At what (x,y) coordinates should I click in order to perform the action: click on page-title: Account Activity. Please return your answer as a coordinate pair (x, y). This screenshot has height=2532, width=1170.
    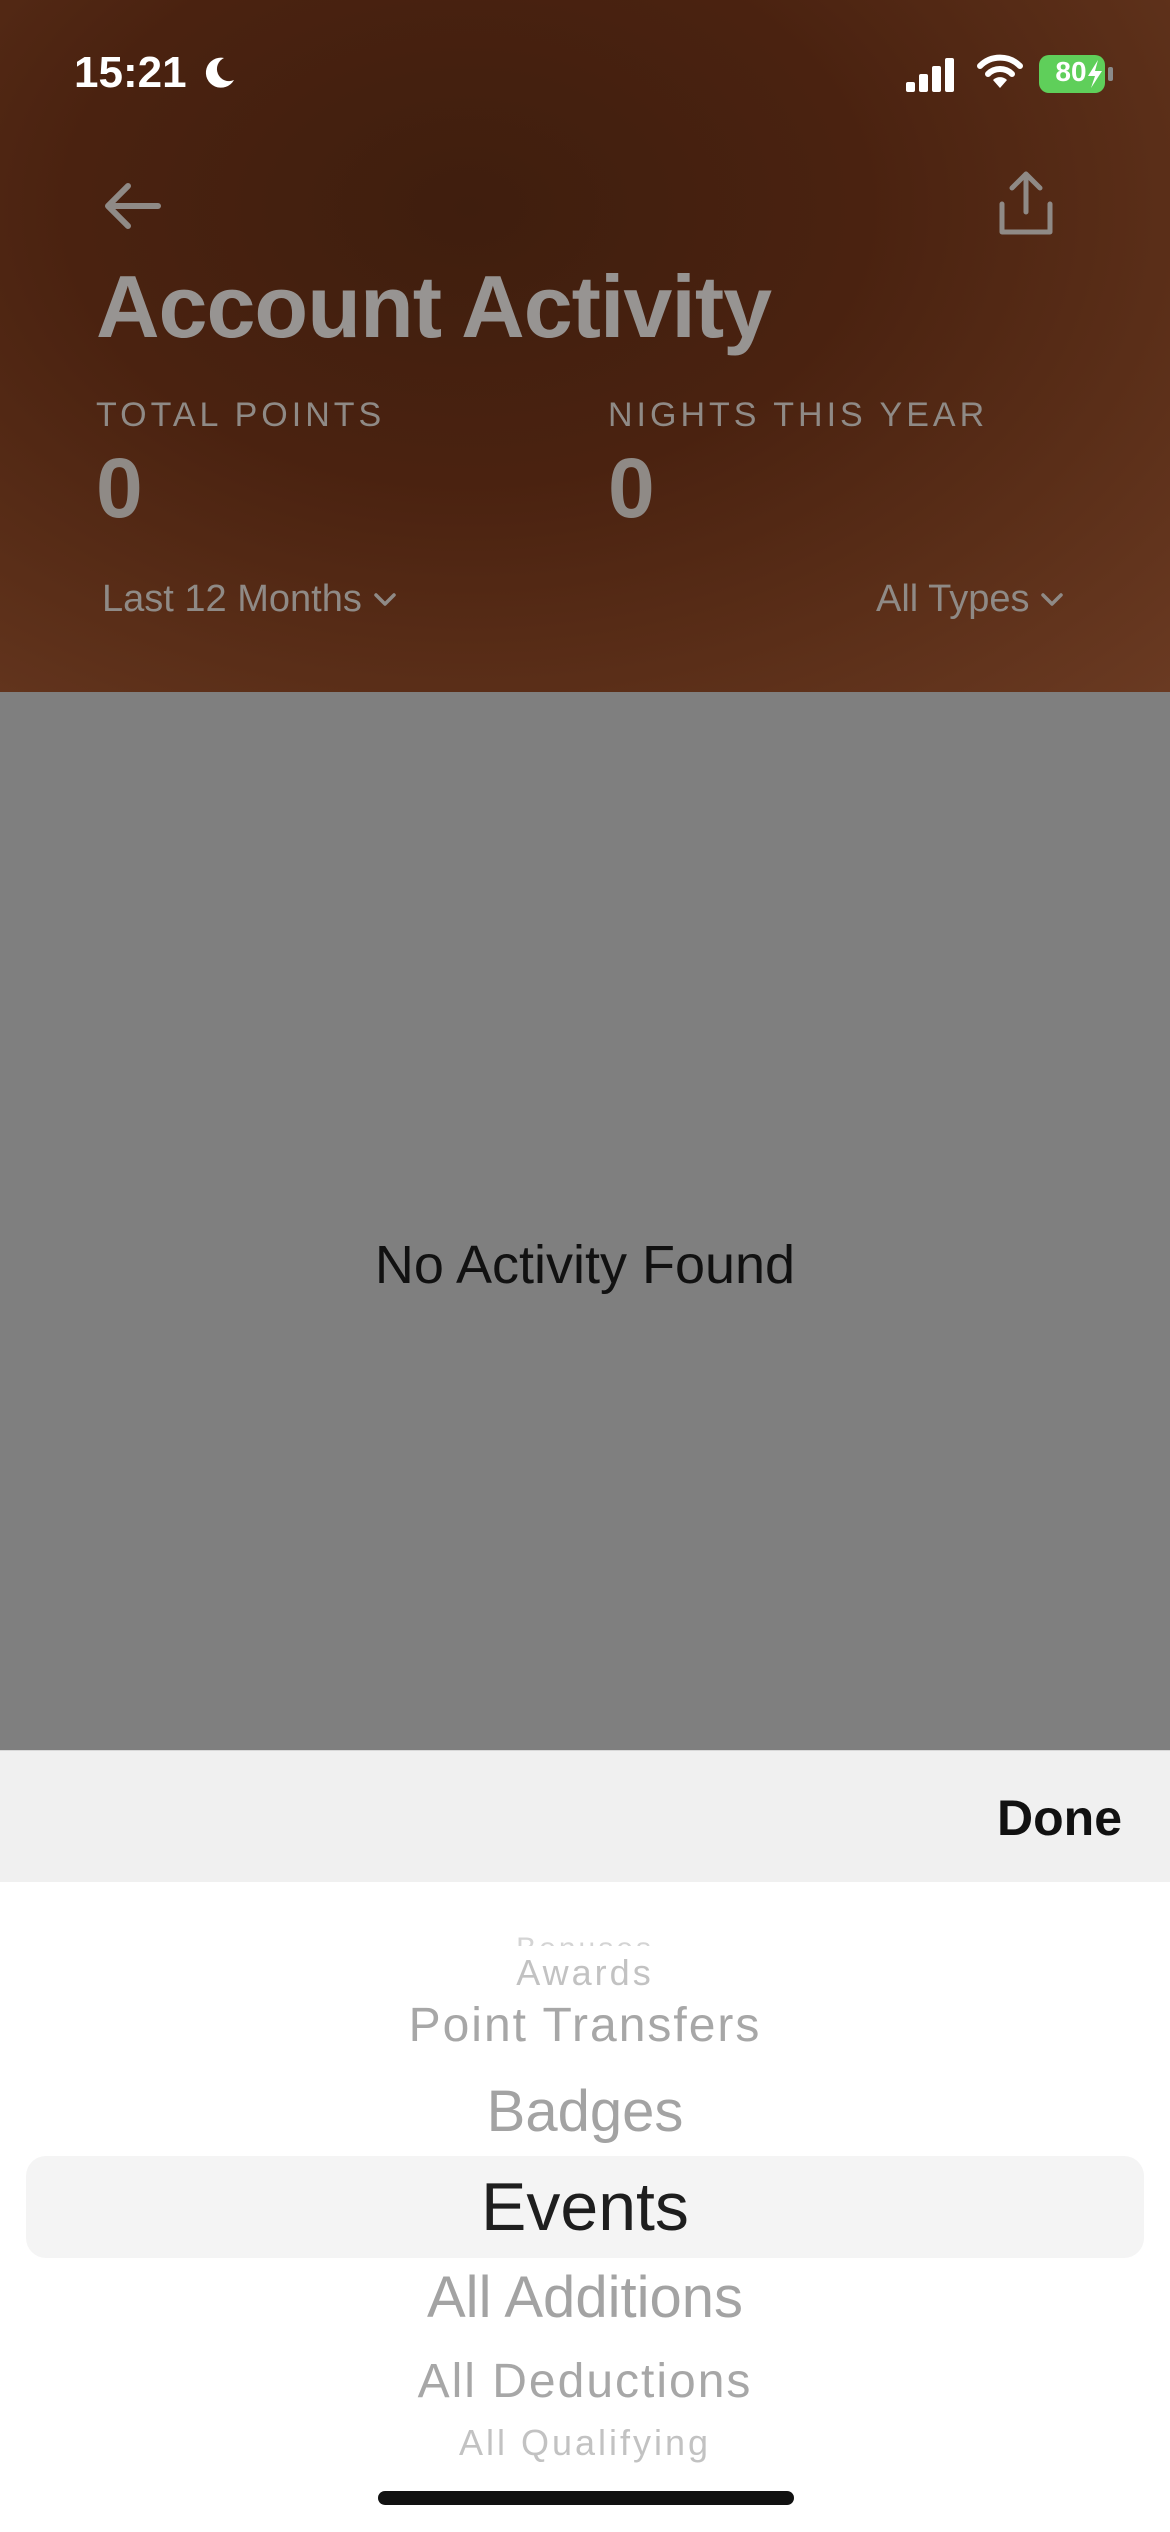
    Looking at the image, I should click on (434, 306).